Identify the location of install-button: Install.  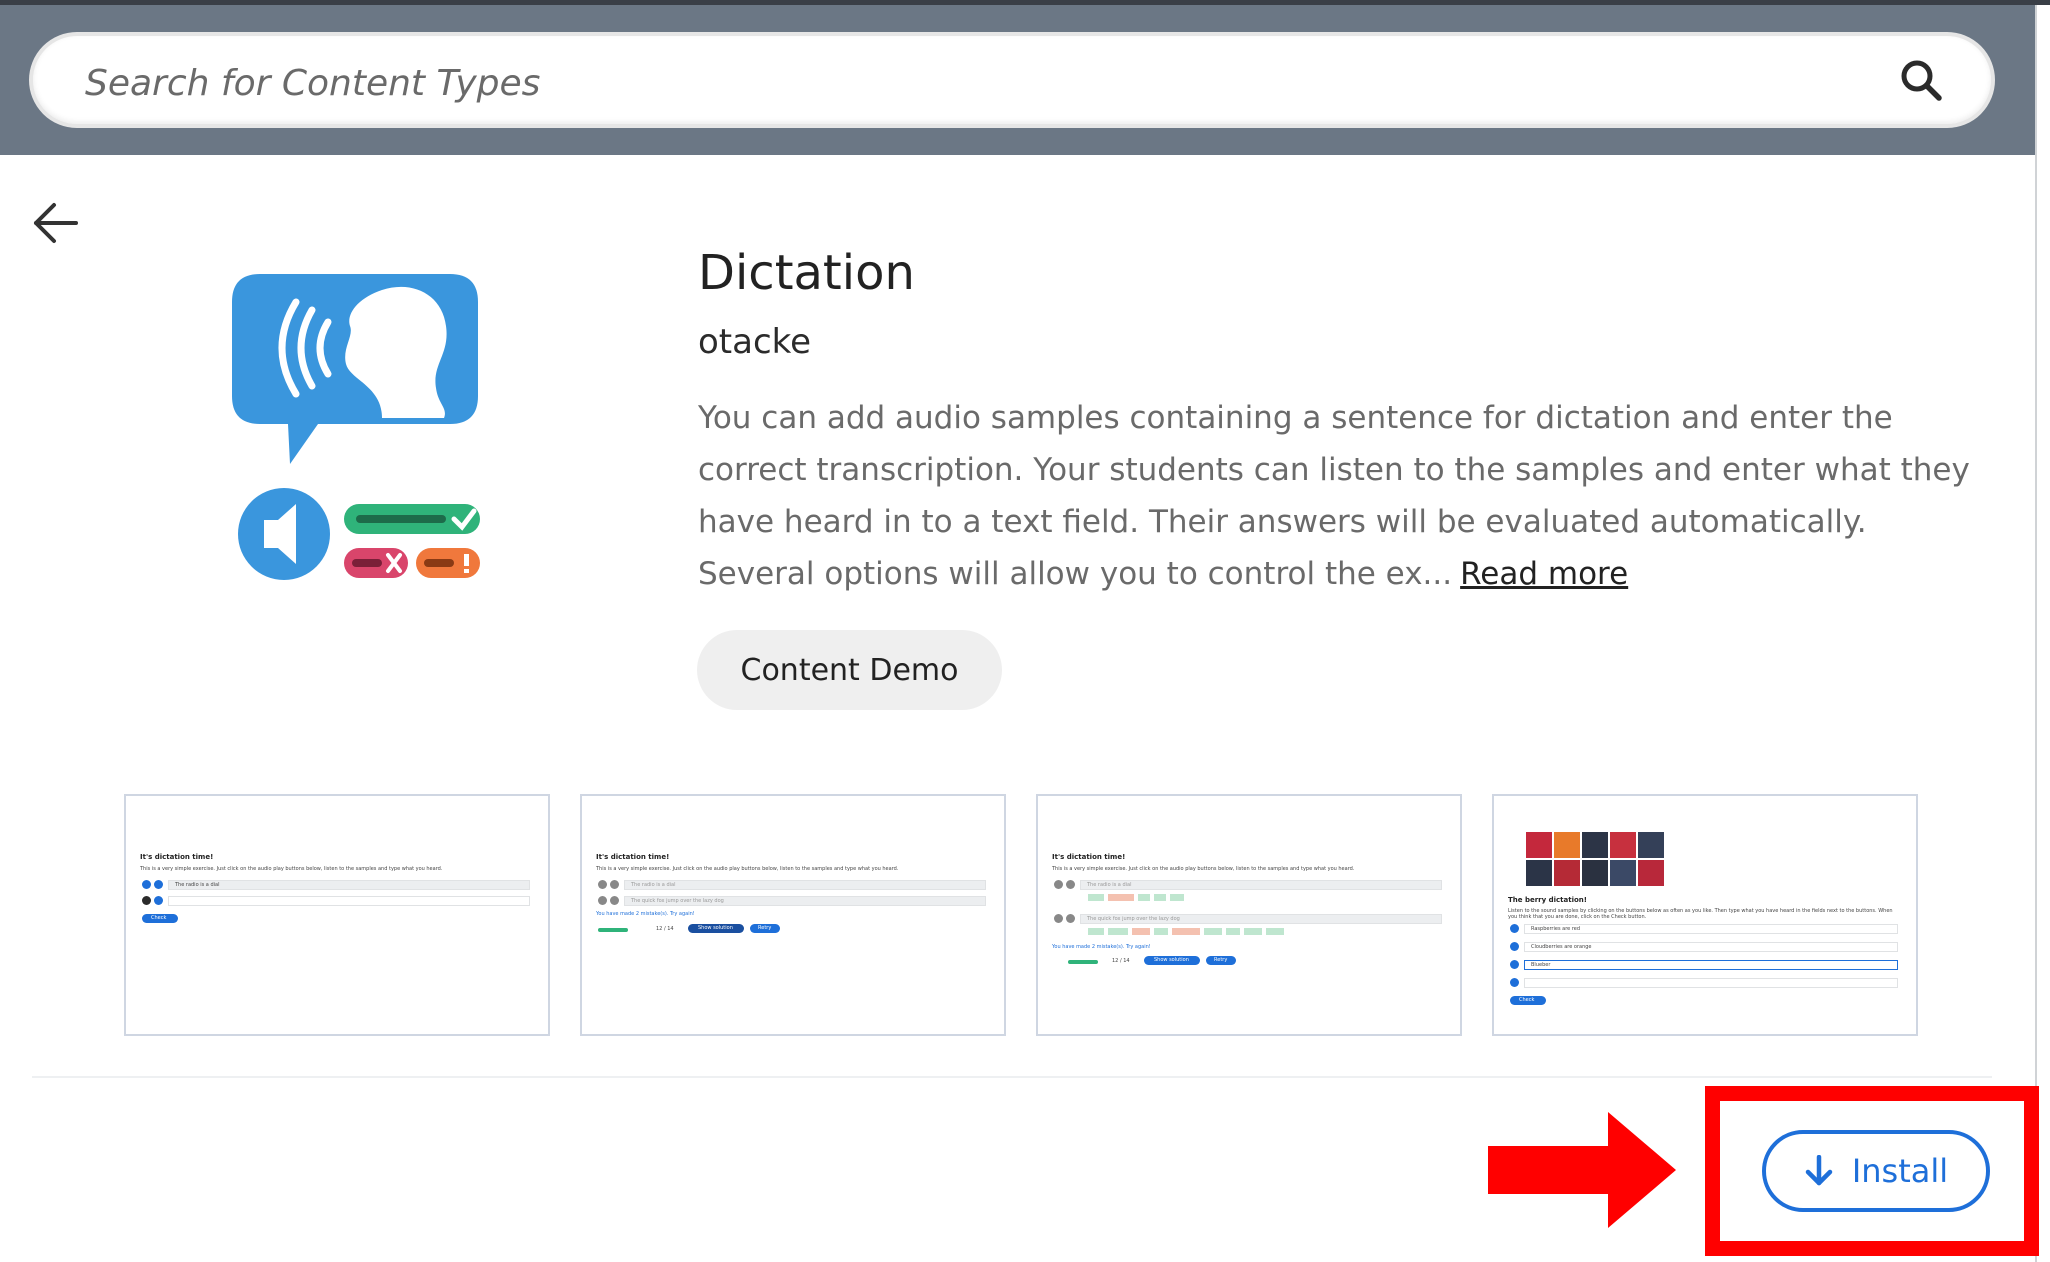
(1876, 1171).